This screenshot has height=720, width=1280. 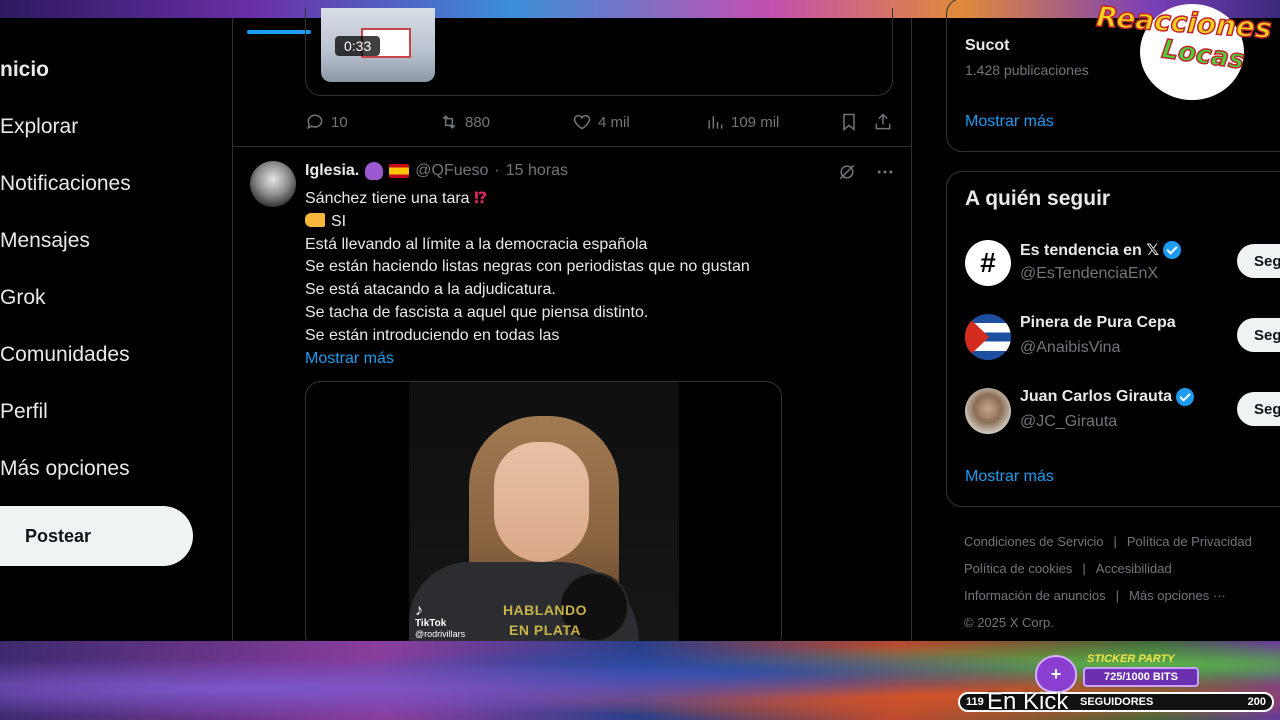 What do you see at coordinates (866, 172) in the screenshot?
I see `tweet-header-icons` at bounding box center [866, 172].